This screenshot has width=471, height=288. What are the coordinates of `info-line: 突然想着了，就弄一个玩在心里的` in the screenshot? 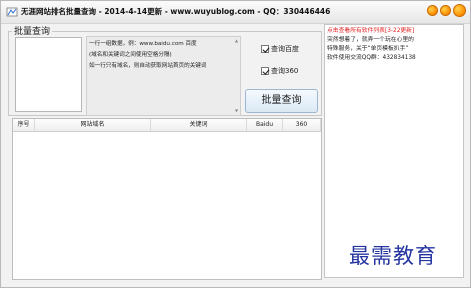 It's located at (370, 40).